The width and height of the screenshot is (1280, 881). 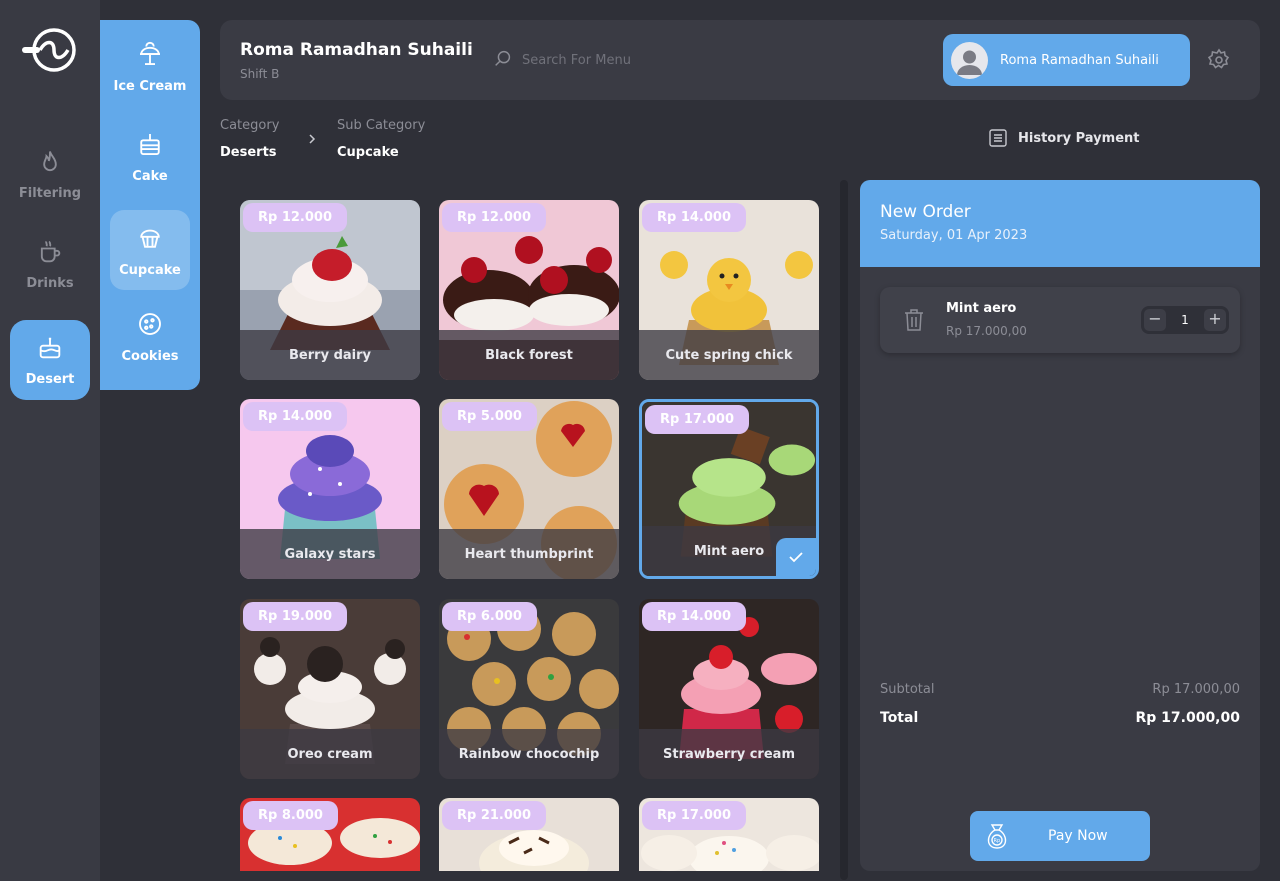 I want to click on product-card: Rp 17.000 Mint aero, so click(x=729, y=489).